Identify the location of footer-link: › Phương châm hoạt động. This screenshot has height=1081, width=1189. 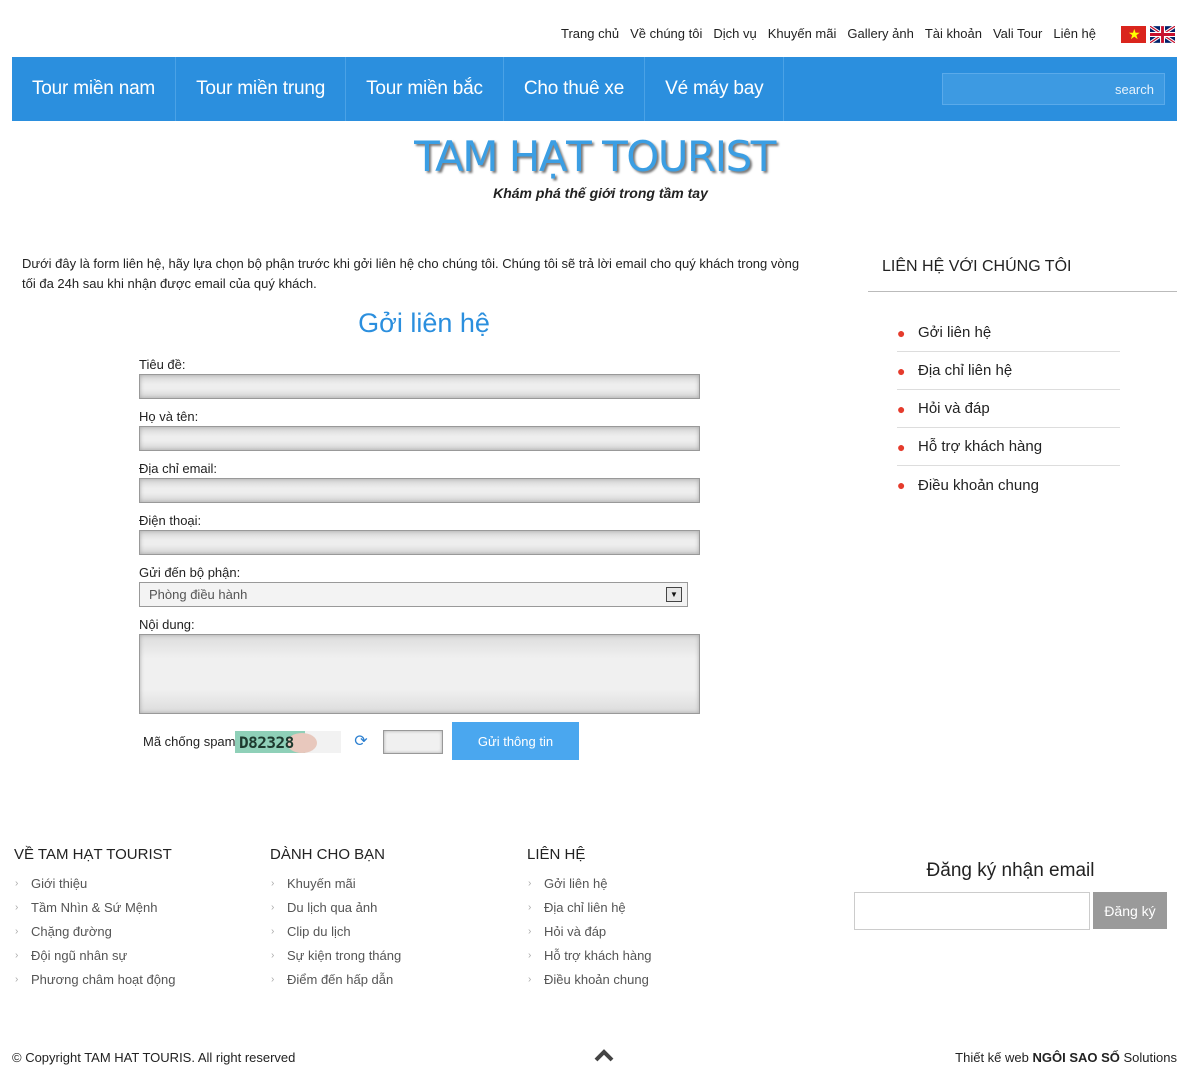
(134, 979).